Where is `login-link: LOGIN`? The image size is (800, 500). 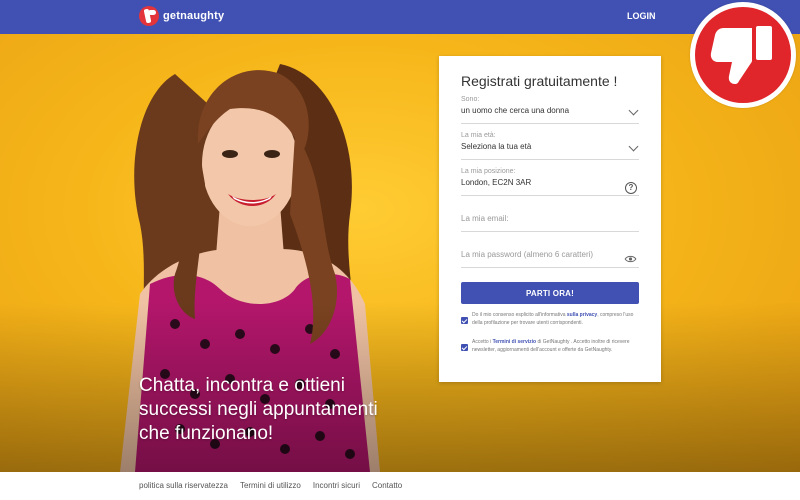 login-link: LOGIN is located at coordinates (641, 16).